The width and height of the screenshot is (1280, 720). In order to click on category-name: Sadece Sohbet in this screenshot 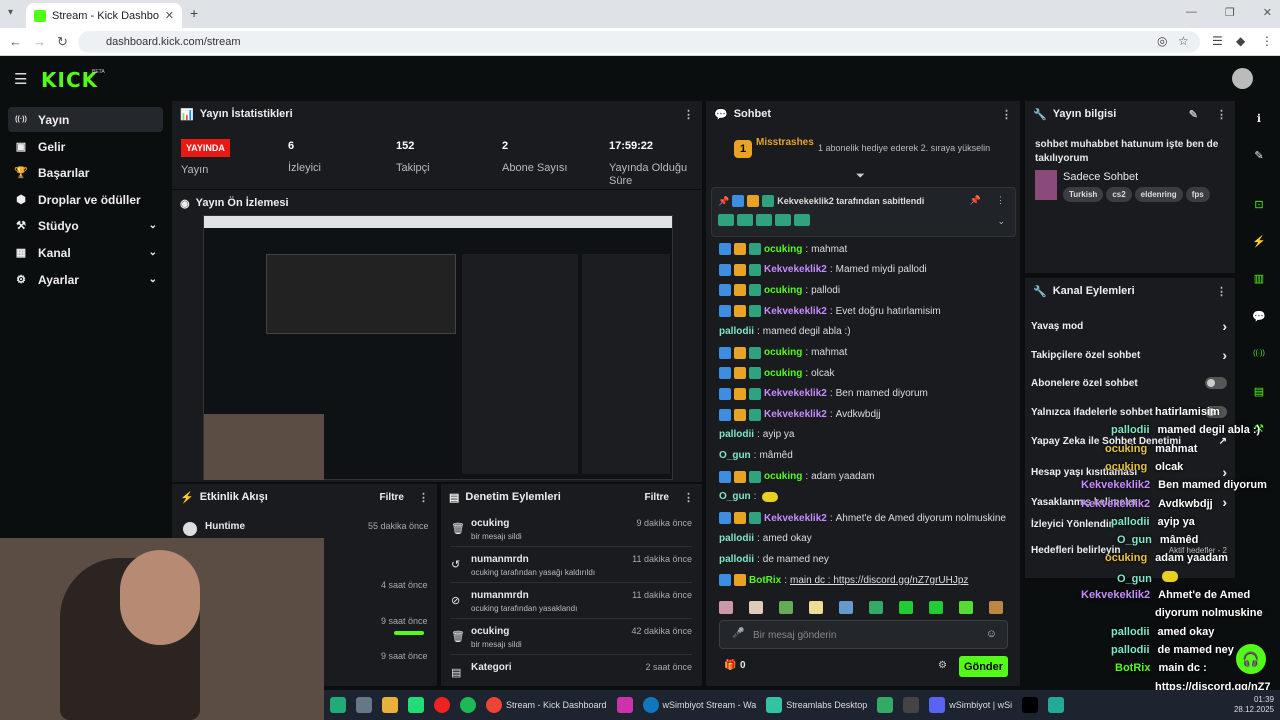, I will do `click(1100, 177)`.